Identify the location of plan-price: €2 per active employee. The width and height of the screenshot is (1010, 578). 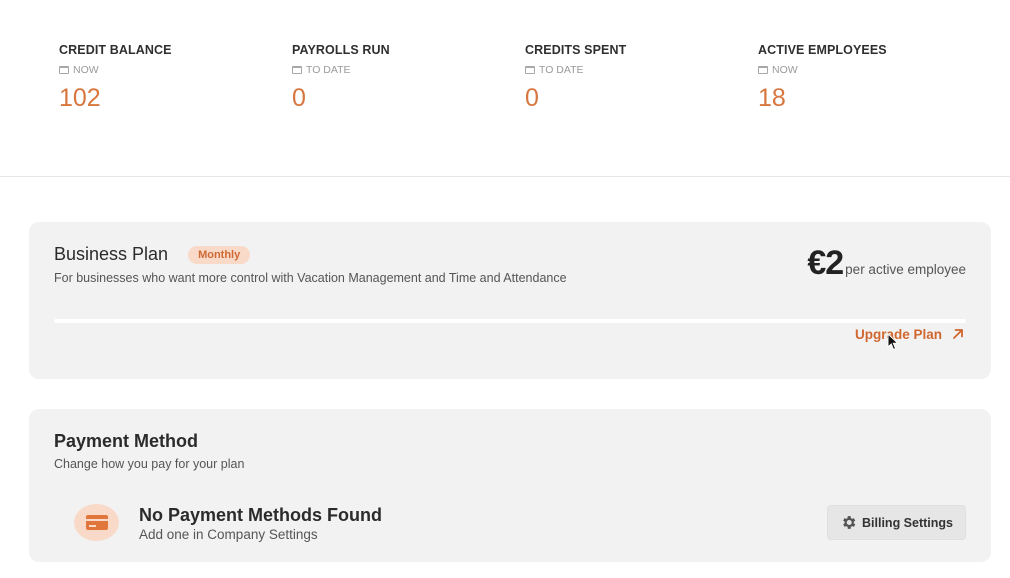
(886, 263).